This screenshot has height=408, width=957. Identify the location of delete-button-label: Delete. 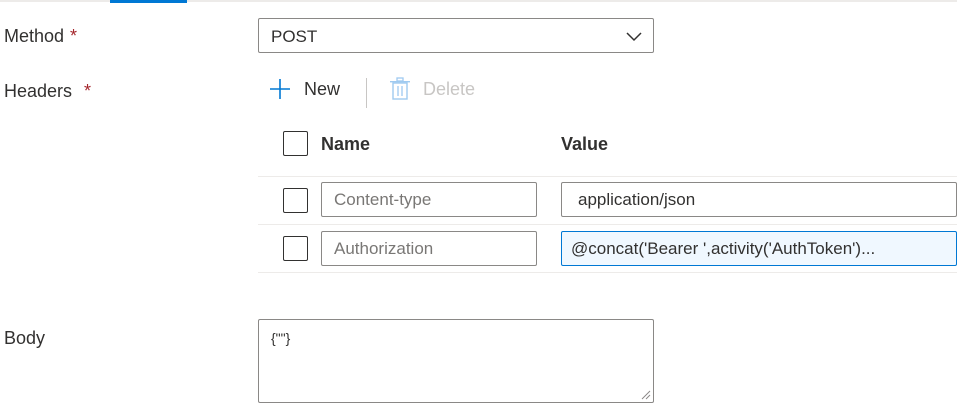
(449, 88).